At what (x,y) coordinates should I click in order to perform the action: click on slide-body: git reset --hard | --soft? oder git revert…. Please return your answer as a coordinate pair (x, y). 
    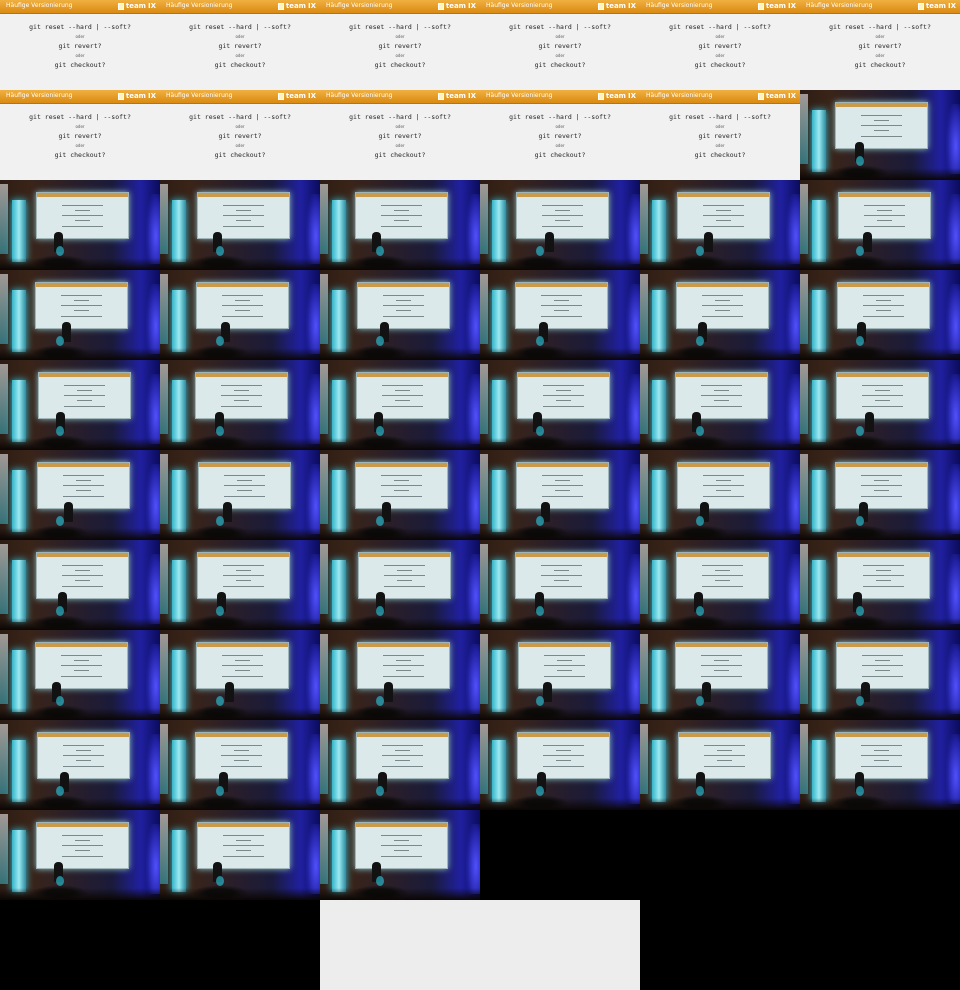
    Looking at the image, I should click on (560, 46).